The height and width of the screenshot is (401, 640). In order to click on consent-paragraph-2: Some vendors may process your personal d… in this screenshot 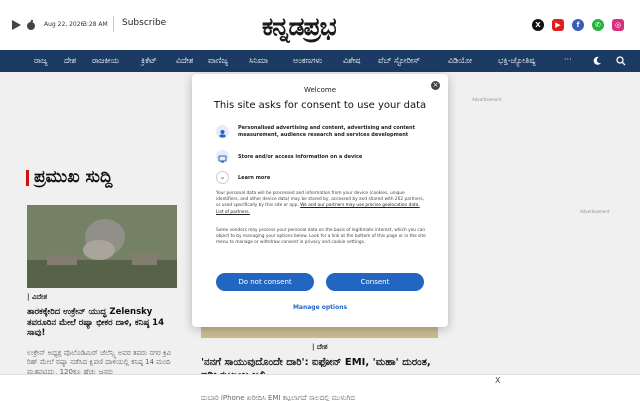, I will do `click(321, 237)`.